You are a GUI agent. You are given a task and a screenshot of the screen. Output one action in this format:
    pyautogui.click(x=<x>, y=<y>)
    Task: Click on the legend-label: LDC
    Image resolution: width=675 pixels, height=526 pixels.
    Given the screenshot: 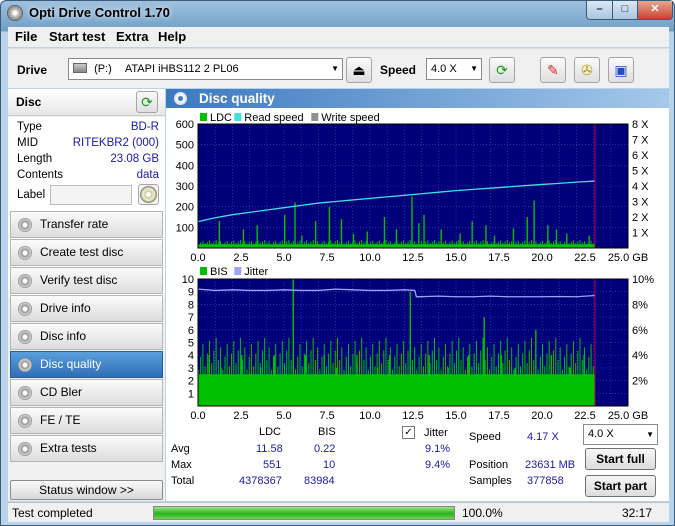 What is the action you would take?
    pyautogui.click(x=221, y=118)
    